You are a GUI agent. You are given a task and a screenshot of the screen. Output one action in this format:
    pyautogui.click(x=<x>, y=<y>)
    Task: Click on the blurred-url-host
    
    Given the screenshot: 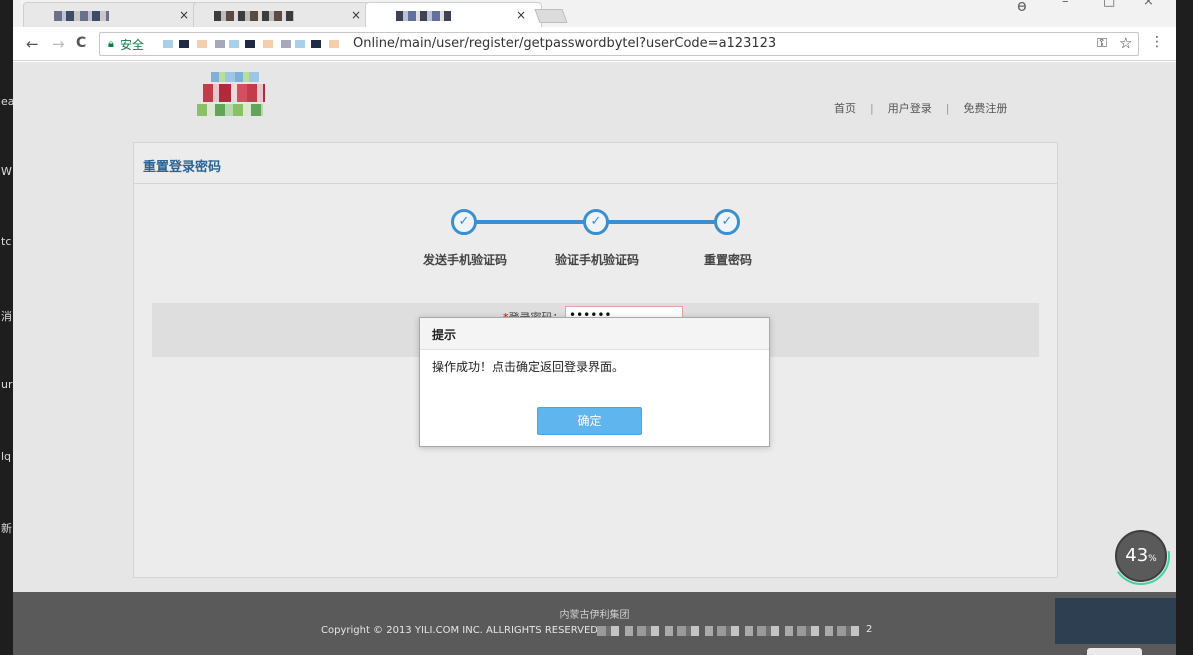 What is the action you would take?
    pyautogui.click(x=252, y=44)
    